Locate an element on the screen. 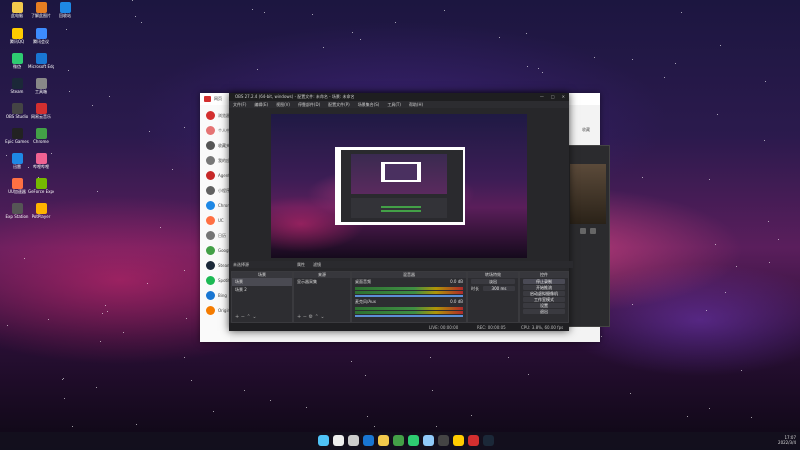  studio-mode-button: 工作室模式 is located at coordinates (544, 299).